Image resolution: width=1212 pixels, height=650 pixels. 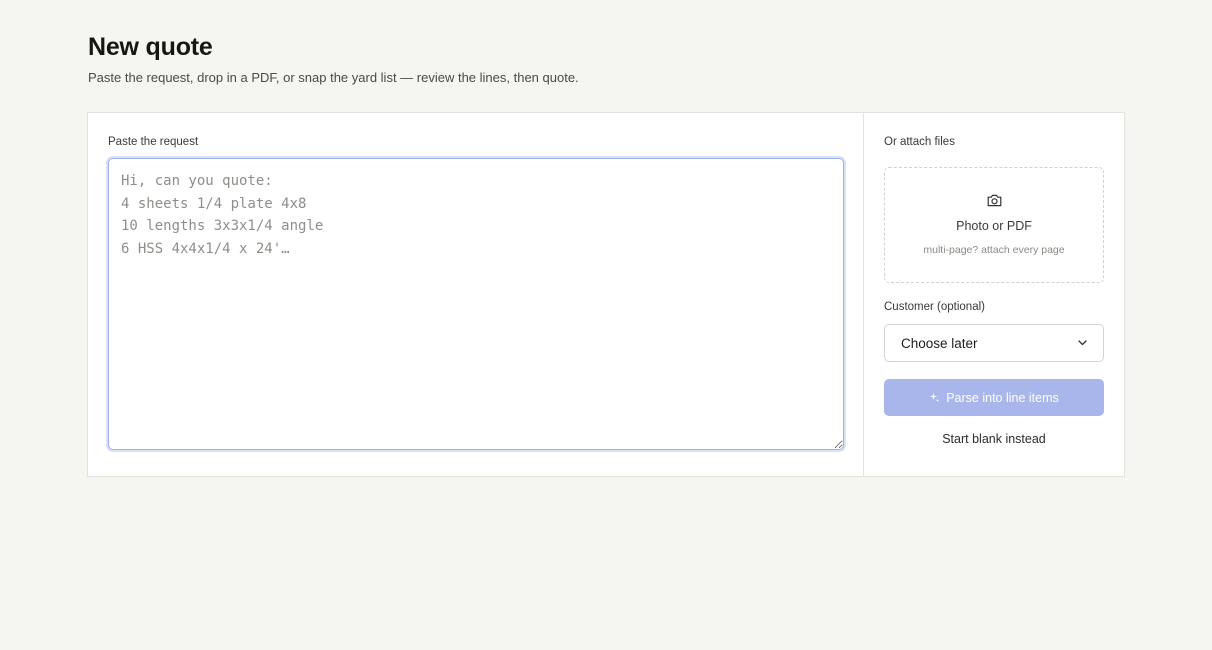 I want to click on camera-icon, so click(x=994, y=200).